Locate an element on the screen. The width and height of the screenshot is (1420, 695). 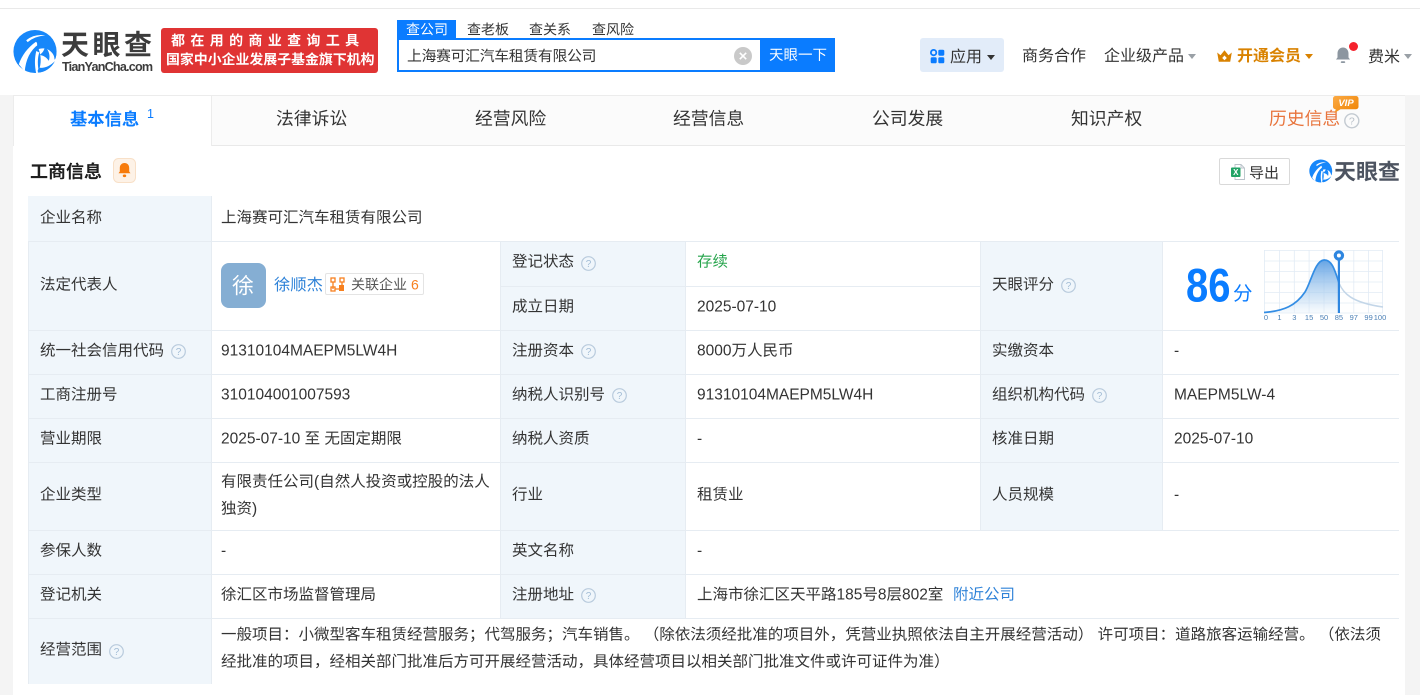
svg-text: 15 is located at coordinates (1309, 317).